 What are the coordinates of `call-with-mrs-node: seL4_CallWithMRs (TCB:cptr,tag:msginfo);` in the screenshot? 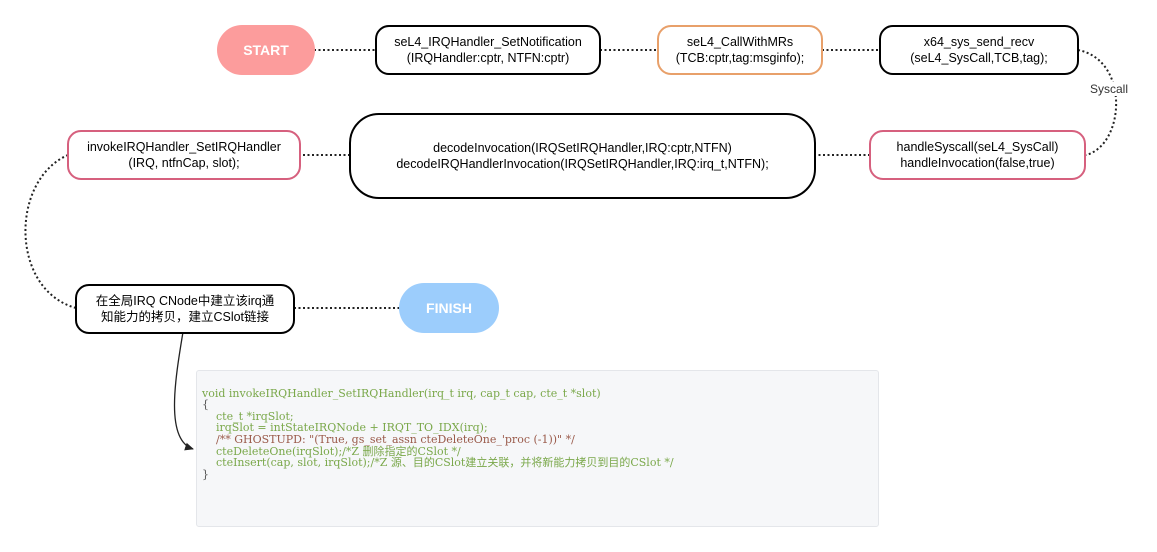 It's located at (740, 50).